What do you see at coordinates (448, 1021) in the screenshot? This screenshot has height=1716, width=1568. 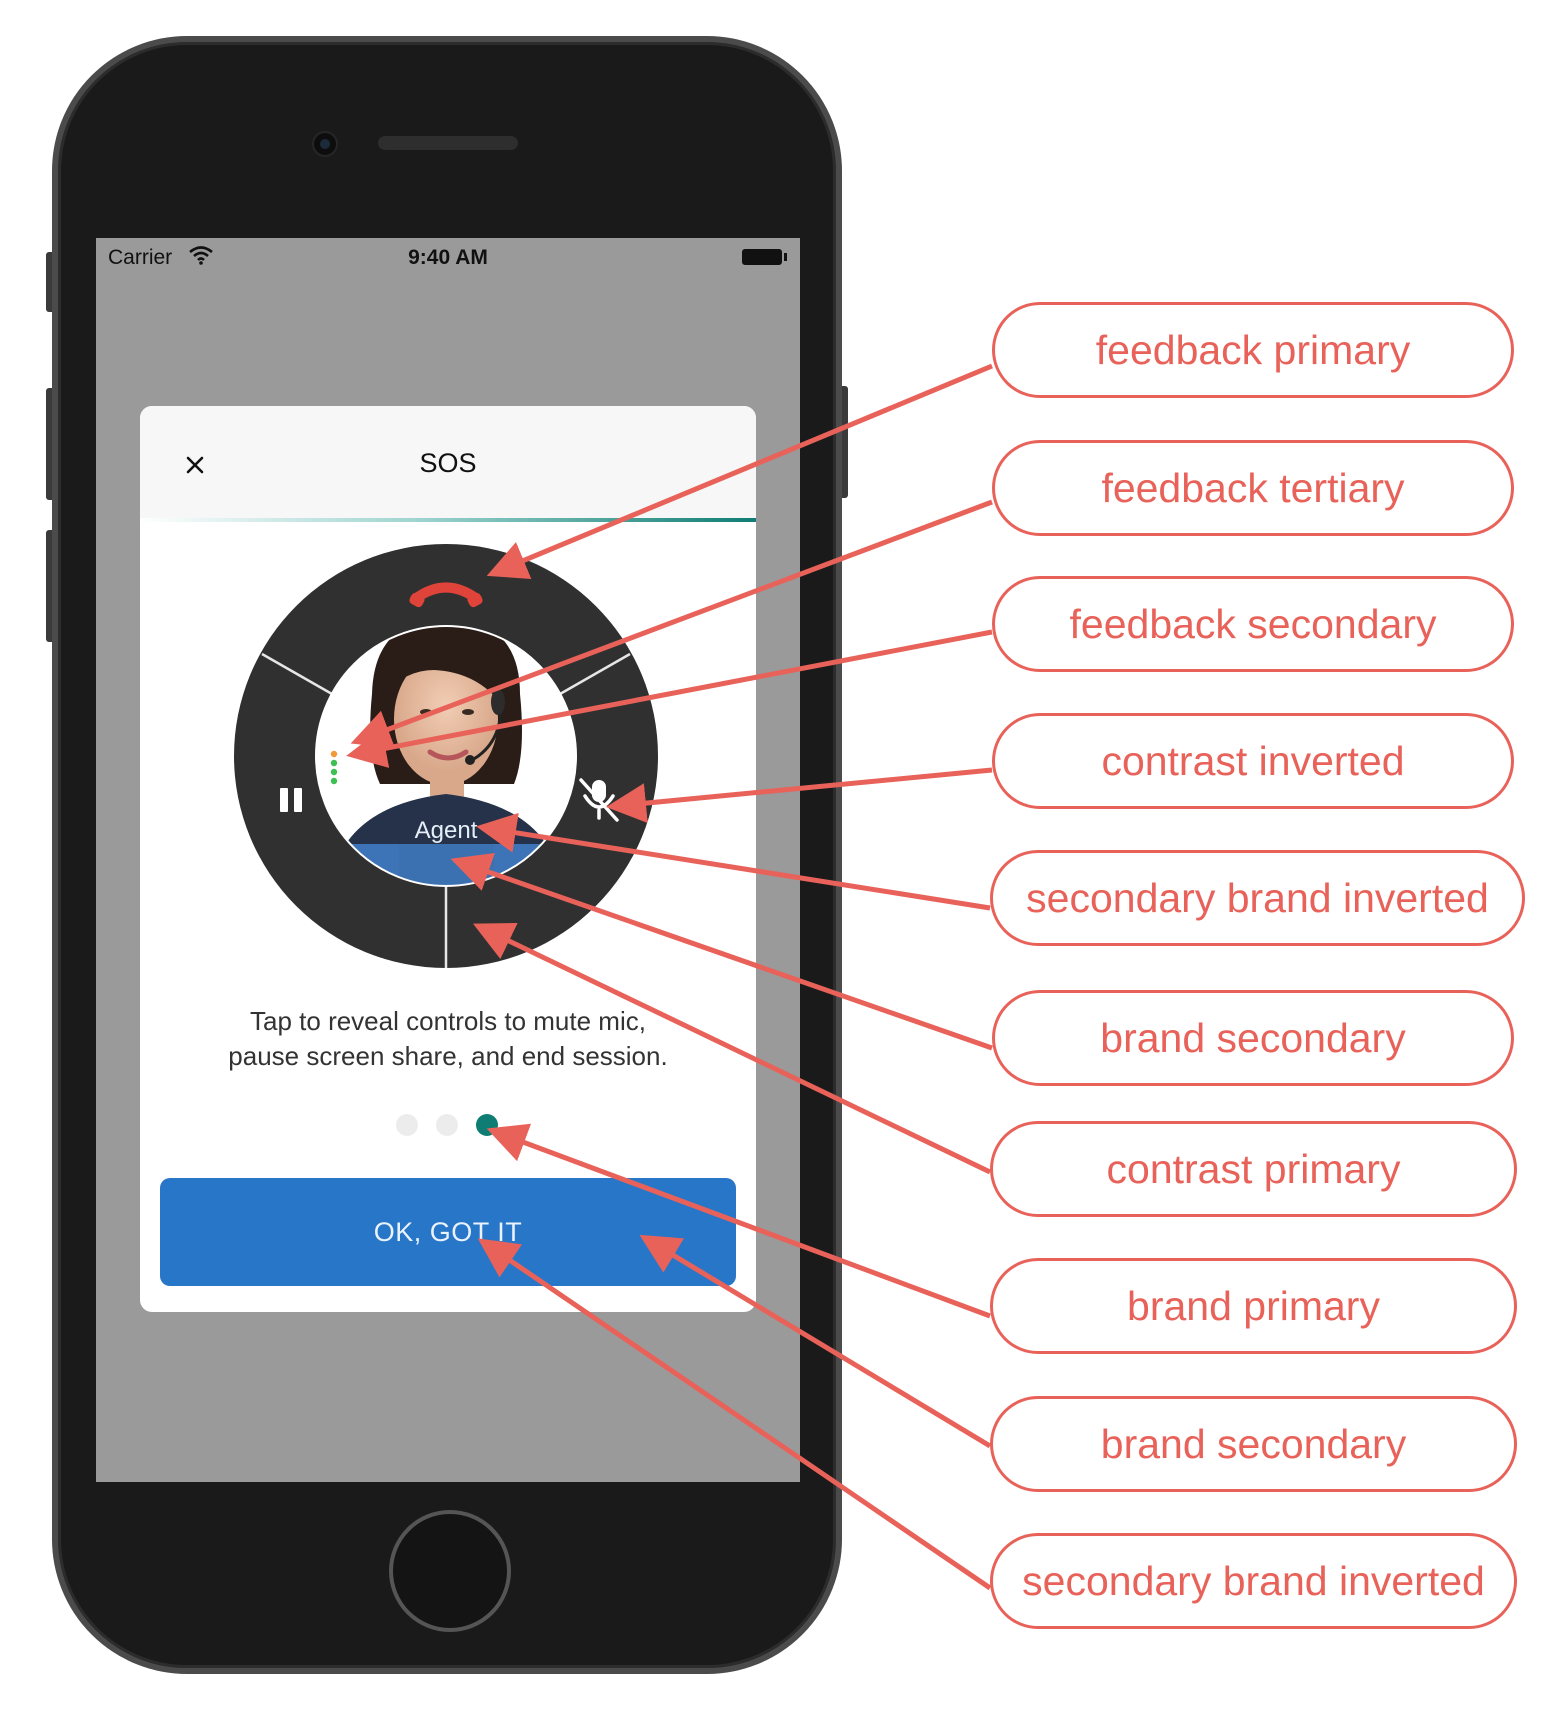 I see `instruction-line-1: Tap to reveal controls to mute mic,` at bounding box center [448, 1021].